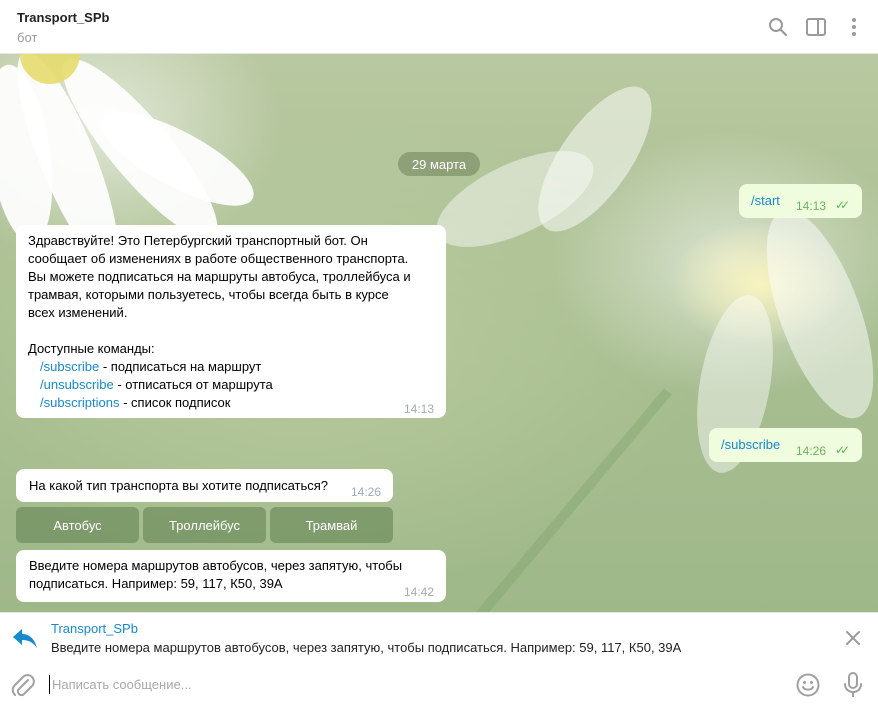 Image resolution: width=878 pixels, height=708 pixels. What do you see at coordinates (778, 27) in the screenshot?
I see `search-icon` at bounding box center [778, 27].